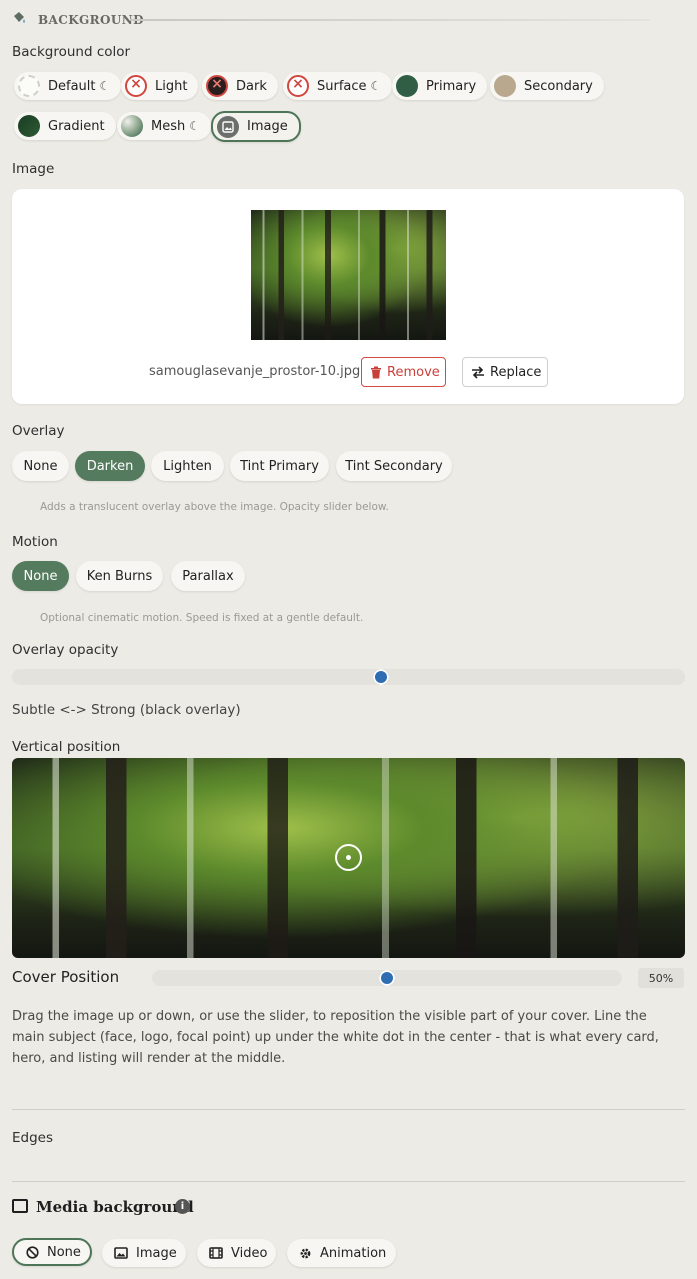 This screenshot has width=697, height=1279. Describe the element at coordinates (171, 86) in the screenshot. I see `bg-option-label: Light` at that location.